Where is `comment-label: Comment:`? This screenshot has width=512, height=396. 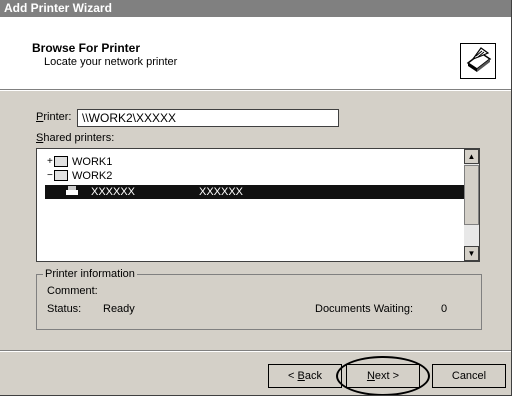
comment-label: Comment: is located at coordinates (72, 291).